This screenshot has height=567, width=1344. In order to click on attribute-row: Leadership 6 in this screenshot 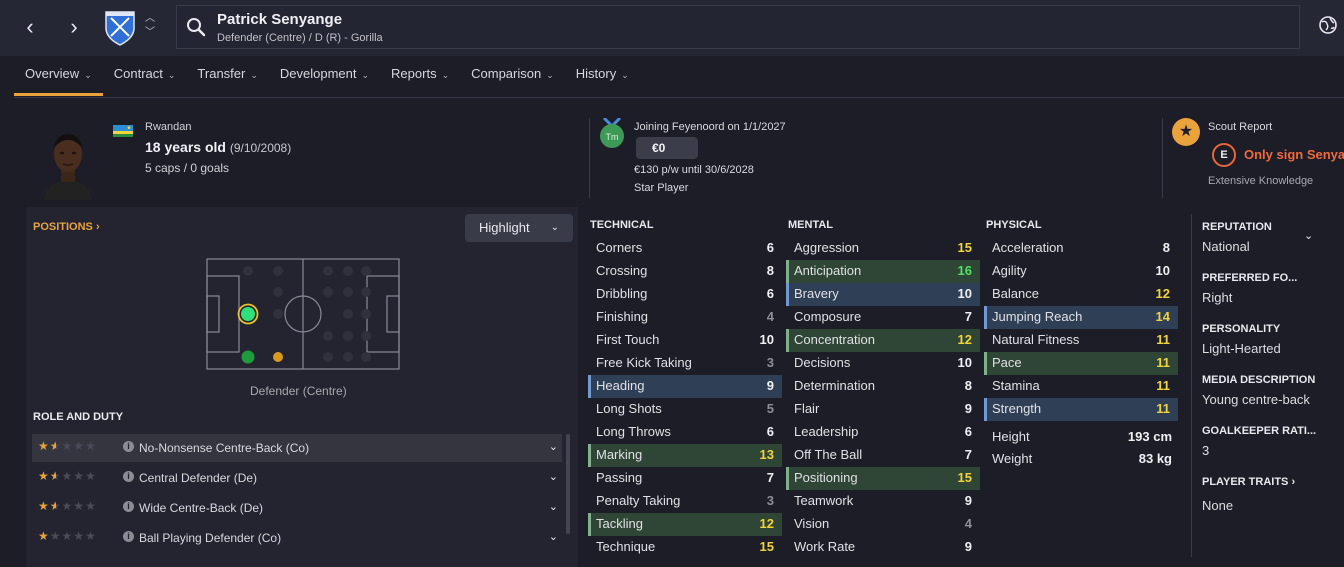, I will do `click(883, 432)`.